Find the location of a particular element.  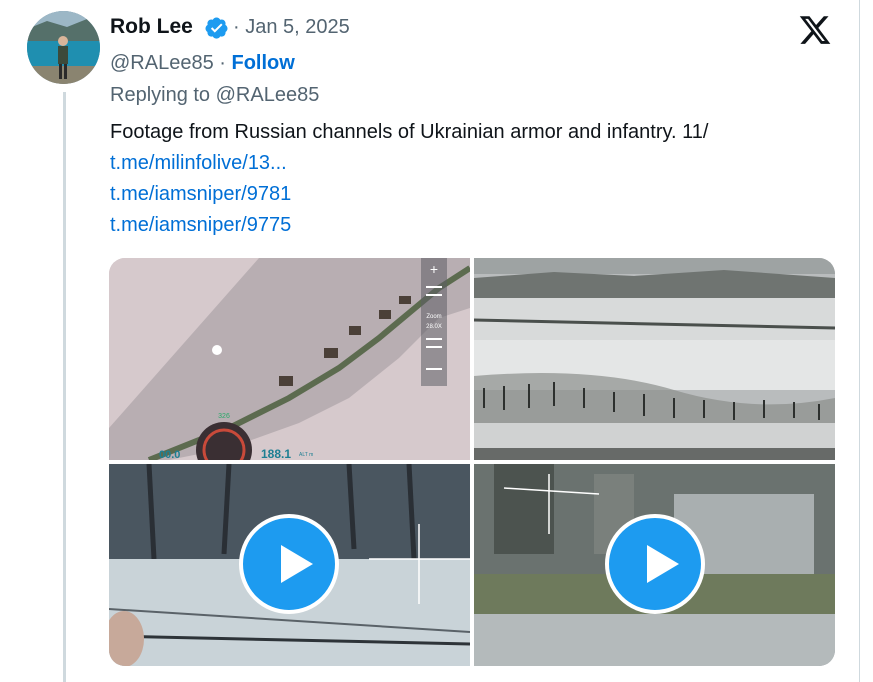

tweet-date: · Jan 5, 2025 is located at coordinates (291, 27).